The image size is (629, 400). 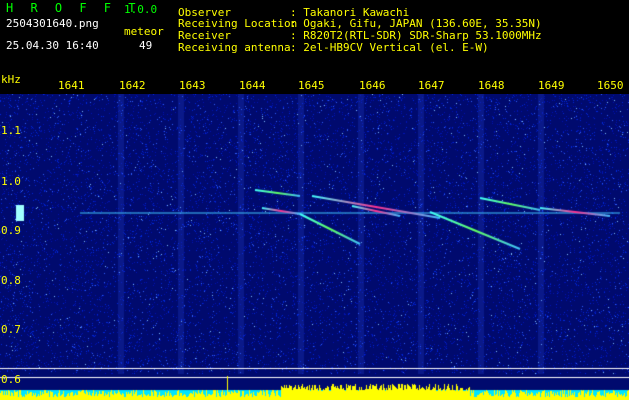 I want to click on freq-tick: 0.8, so click(x=11, y=280).